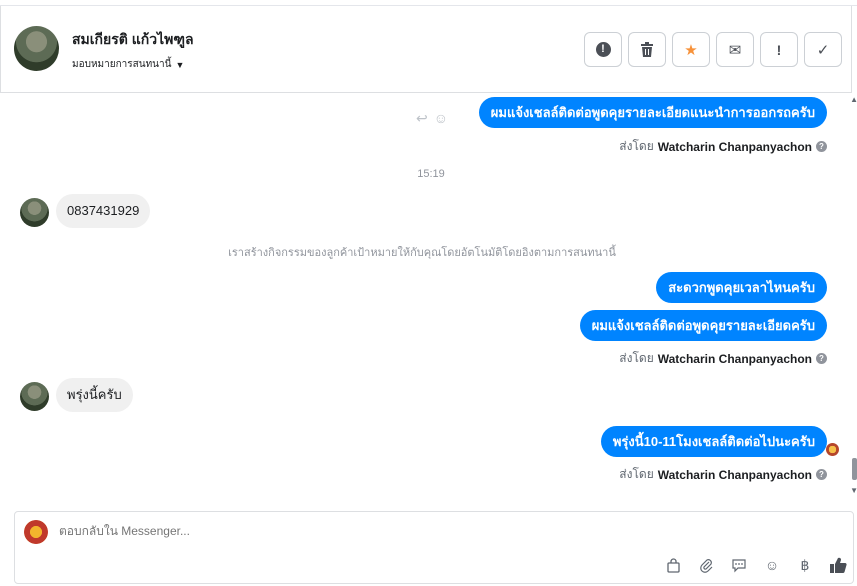  I want to click on alert-circle-icon: !, so click(603, 49).